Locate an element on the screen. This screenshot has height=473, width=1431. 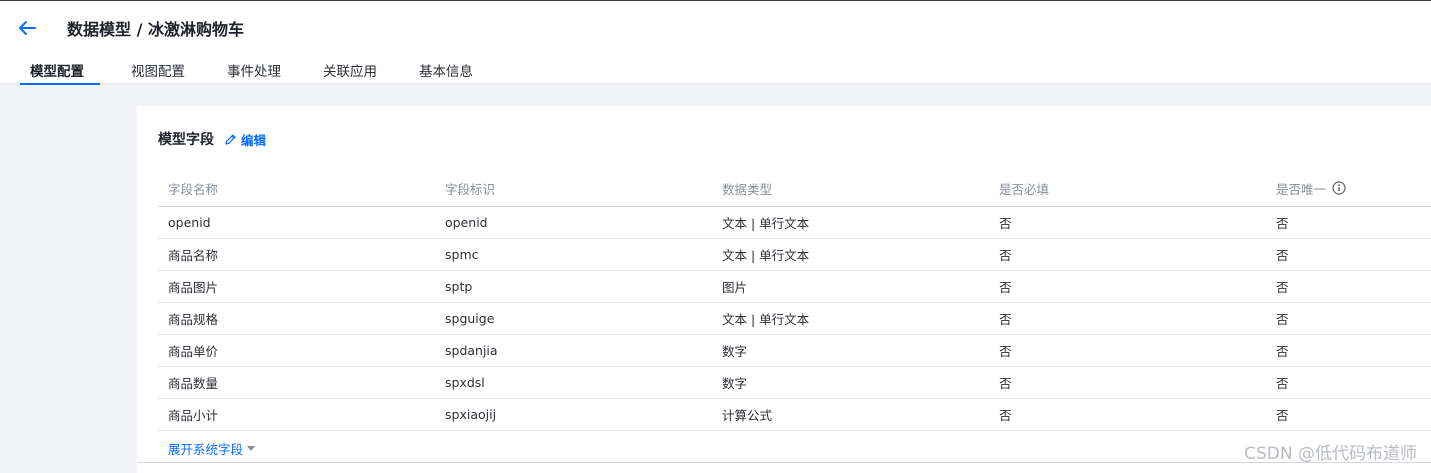
field-name-cell: 商品规格 is located at coordinates (193, 319).